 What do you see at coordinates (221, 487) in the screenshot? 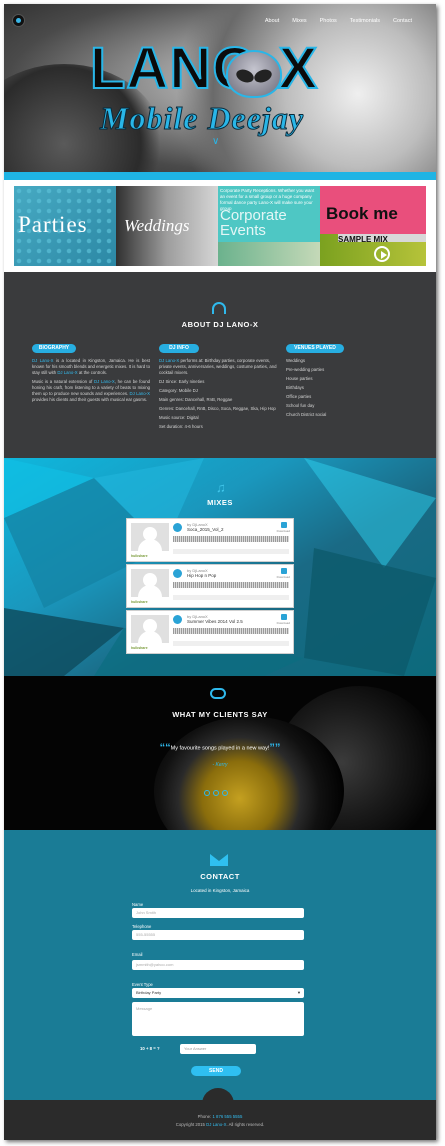
I see `music-note-icon: ♫` at bounding box center [221, 487].